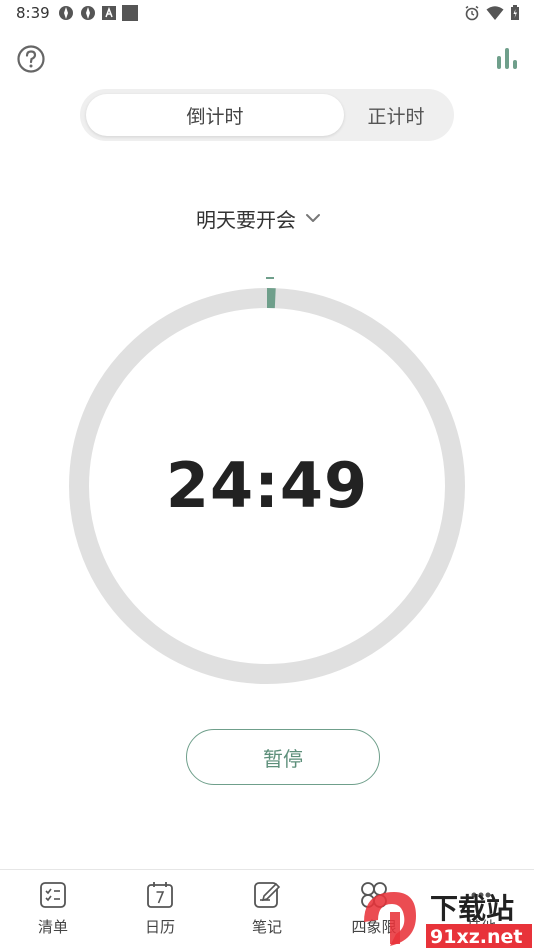 Image resolution: width=534 pixels, height=950 pixels. Describe the element at coordinates (33, 13) in the screenshot. I see `status-time: 8:39` at that location.